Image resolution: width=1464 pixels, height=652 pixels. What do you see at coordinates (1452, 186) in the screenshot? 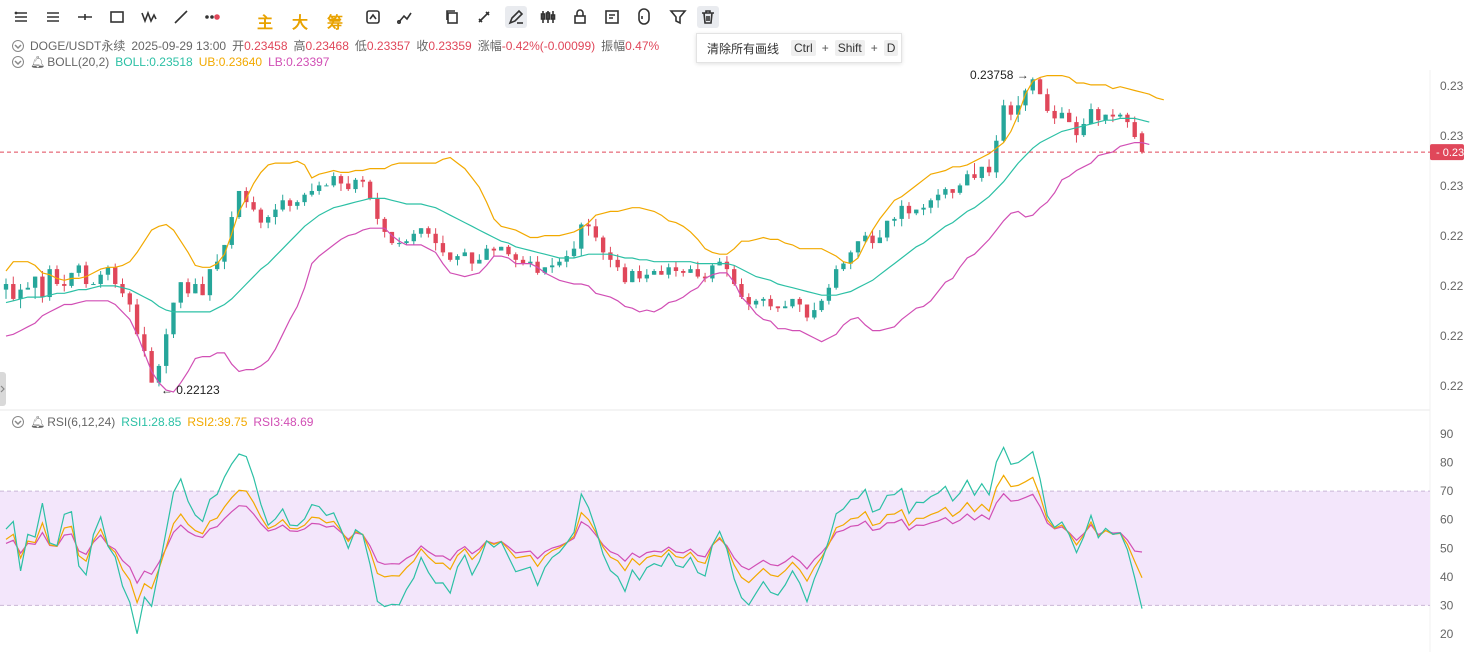
I see `price-tick-label: 0.23` at bounding box center [1452, 186].